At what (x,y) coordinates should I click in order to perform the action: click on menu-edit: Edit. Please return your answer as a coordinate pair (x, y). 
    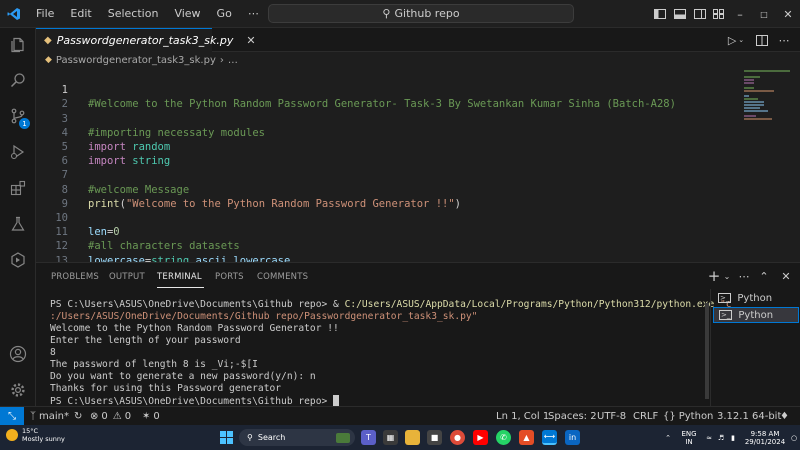
    Looking at the image, I should click on (80, 14).